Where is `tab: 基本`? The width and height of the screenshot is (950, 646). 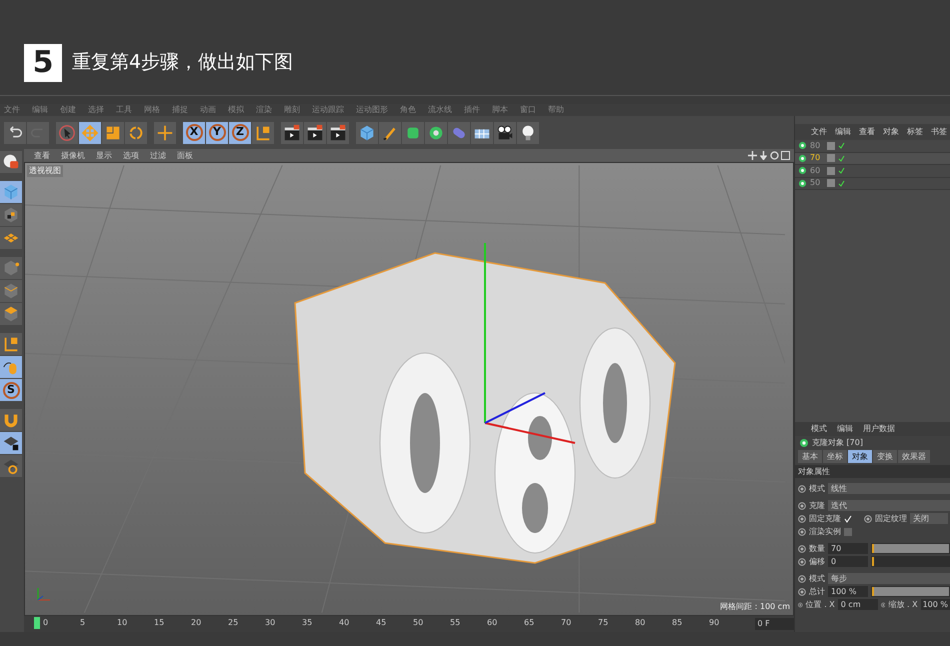 tab: 基本 is located at coordinates (810, 456).